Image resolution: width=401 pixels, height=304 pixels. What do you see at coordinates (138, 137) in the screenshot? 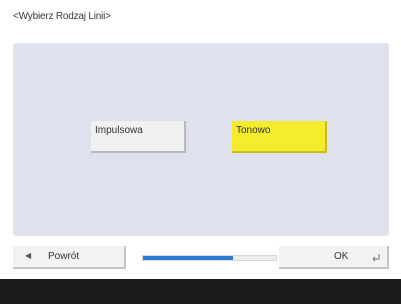
I see `option-impulsowa-button: Impulsowa` at bounding box center [138, 137].